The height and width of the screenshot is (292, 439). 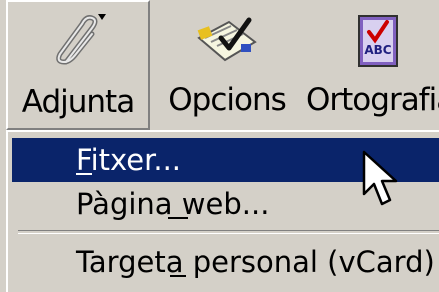 I want to click on spelling-label: Ortografia, so click(x=372, y=100).